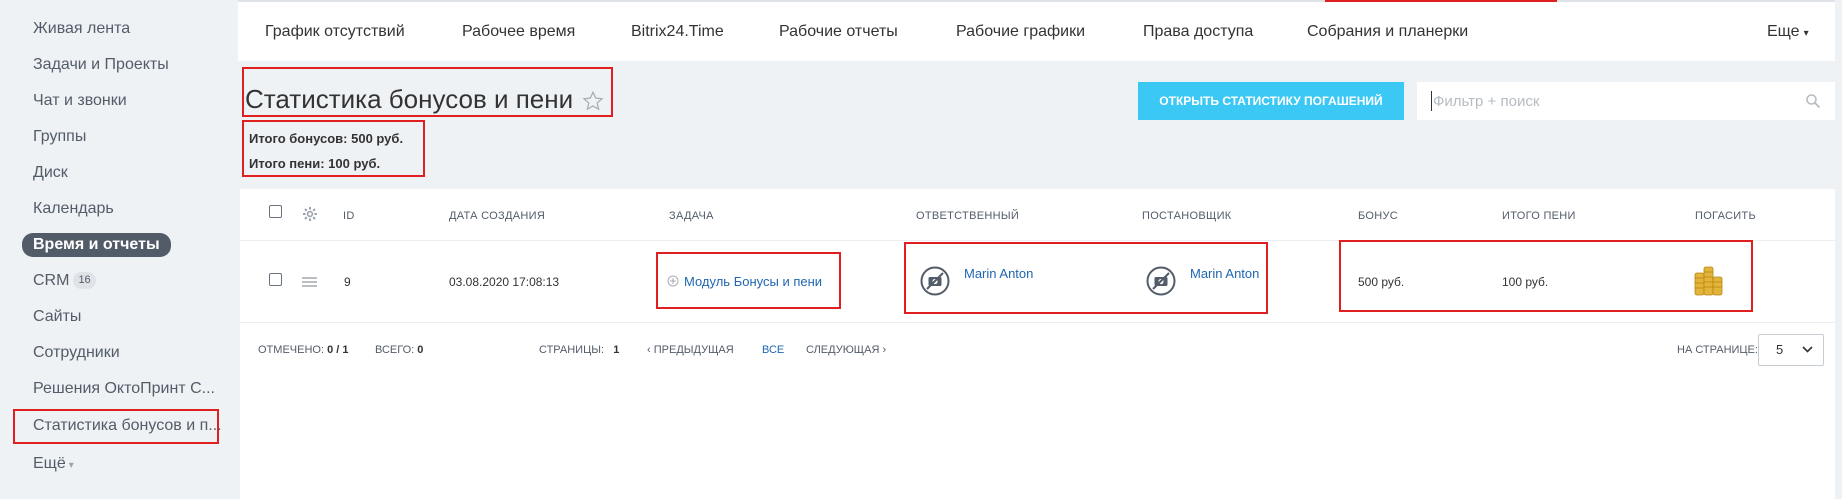  What do you see at coordinates (409, 99) in the screenshot?
I see `page-title: Статистика бонусов и пени` at bounding box center [409, 99].